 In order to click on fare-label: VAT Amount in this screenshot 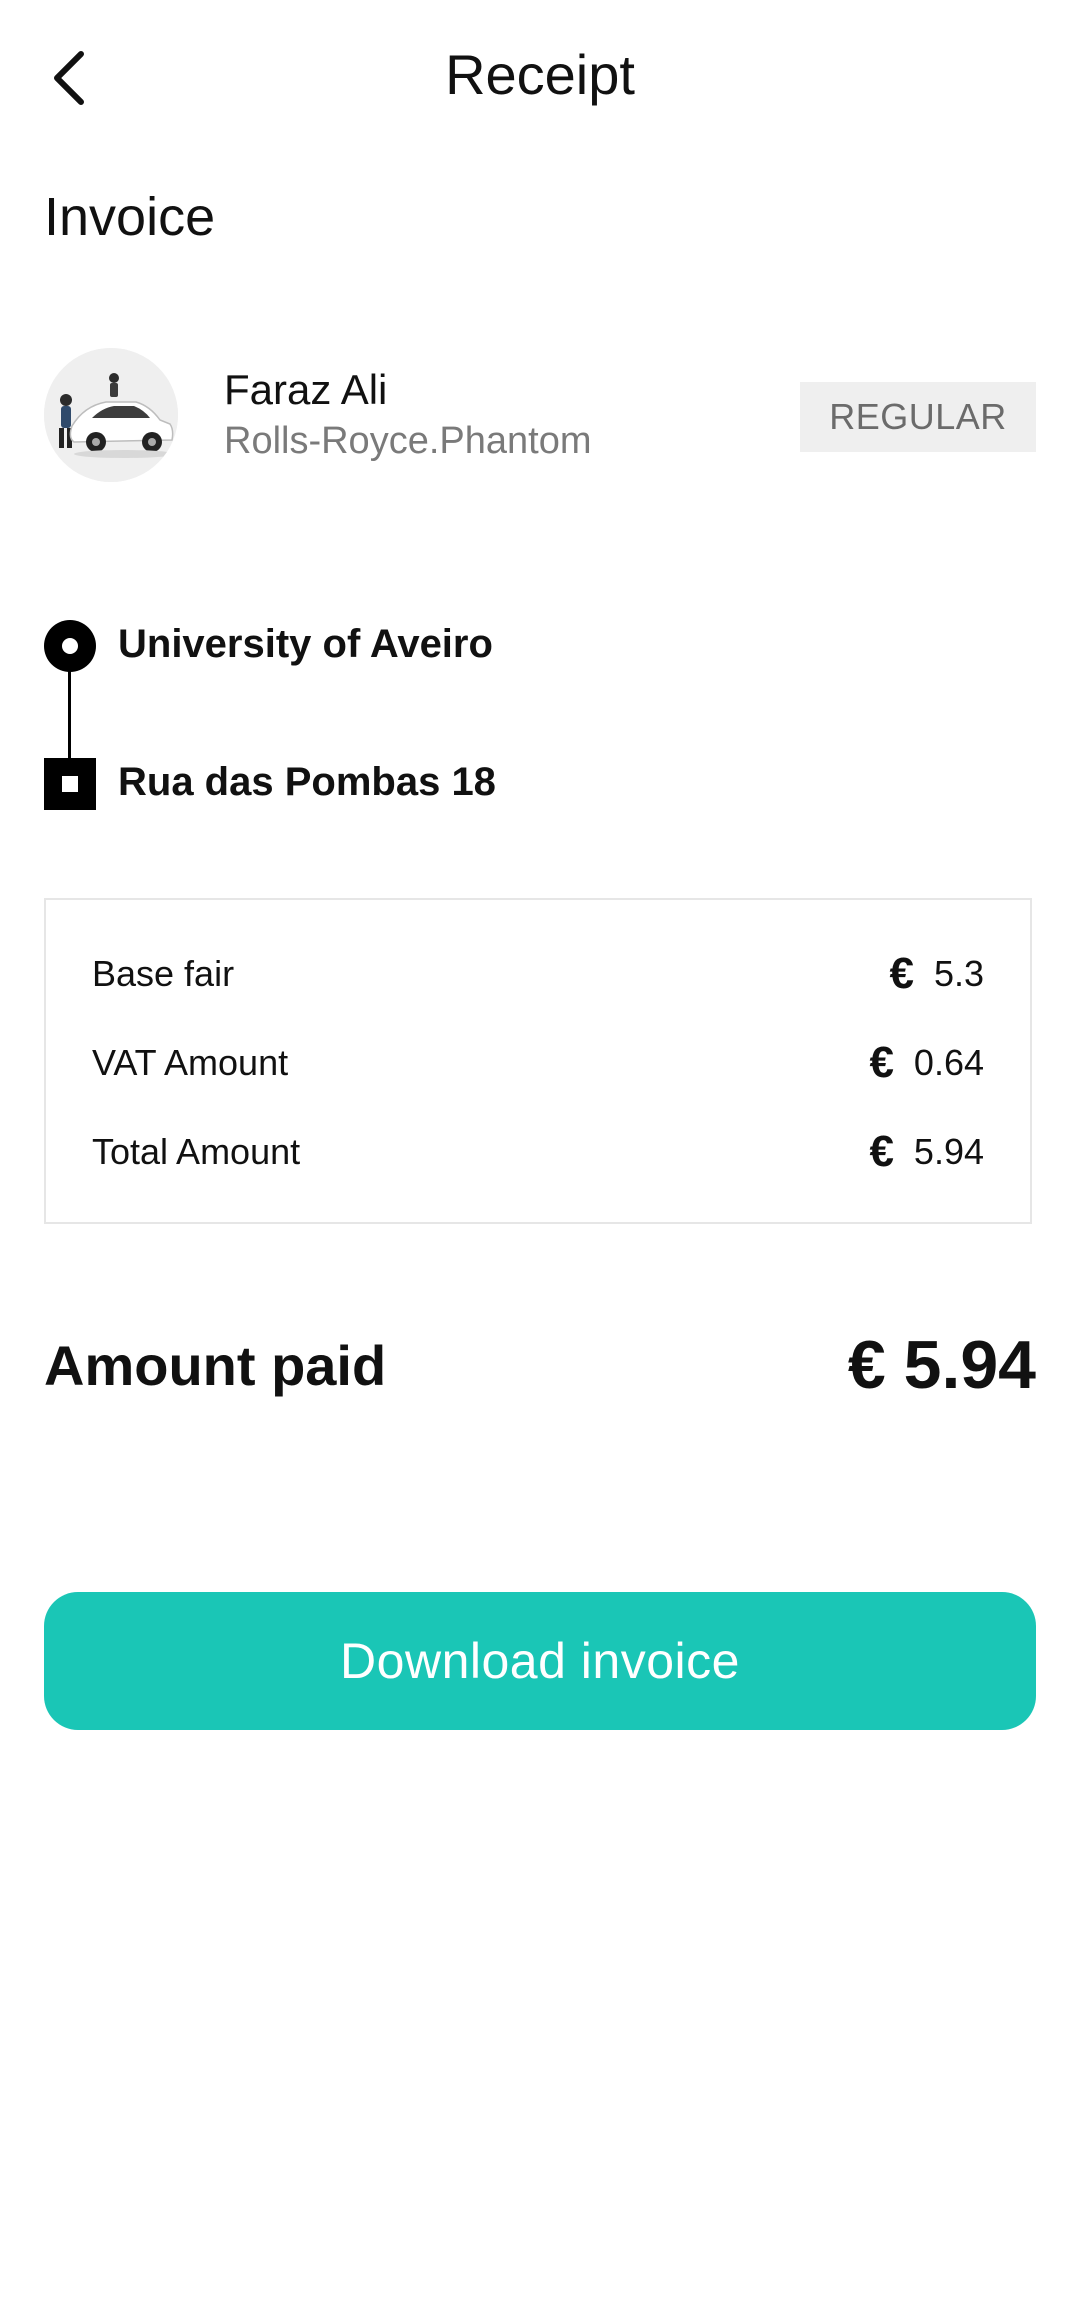, I will do `click(190, 1062)`.